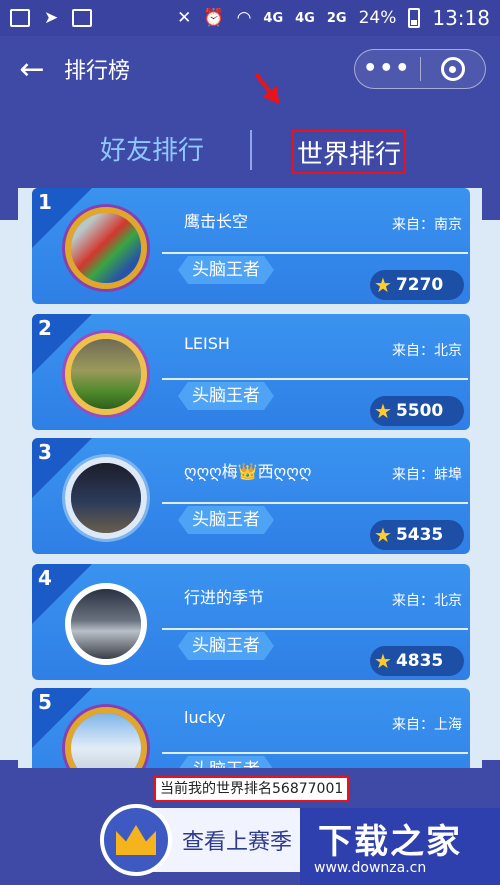  I want to click on tab-world-ranking: 世界排行, so click(349, 152).